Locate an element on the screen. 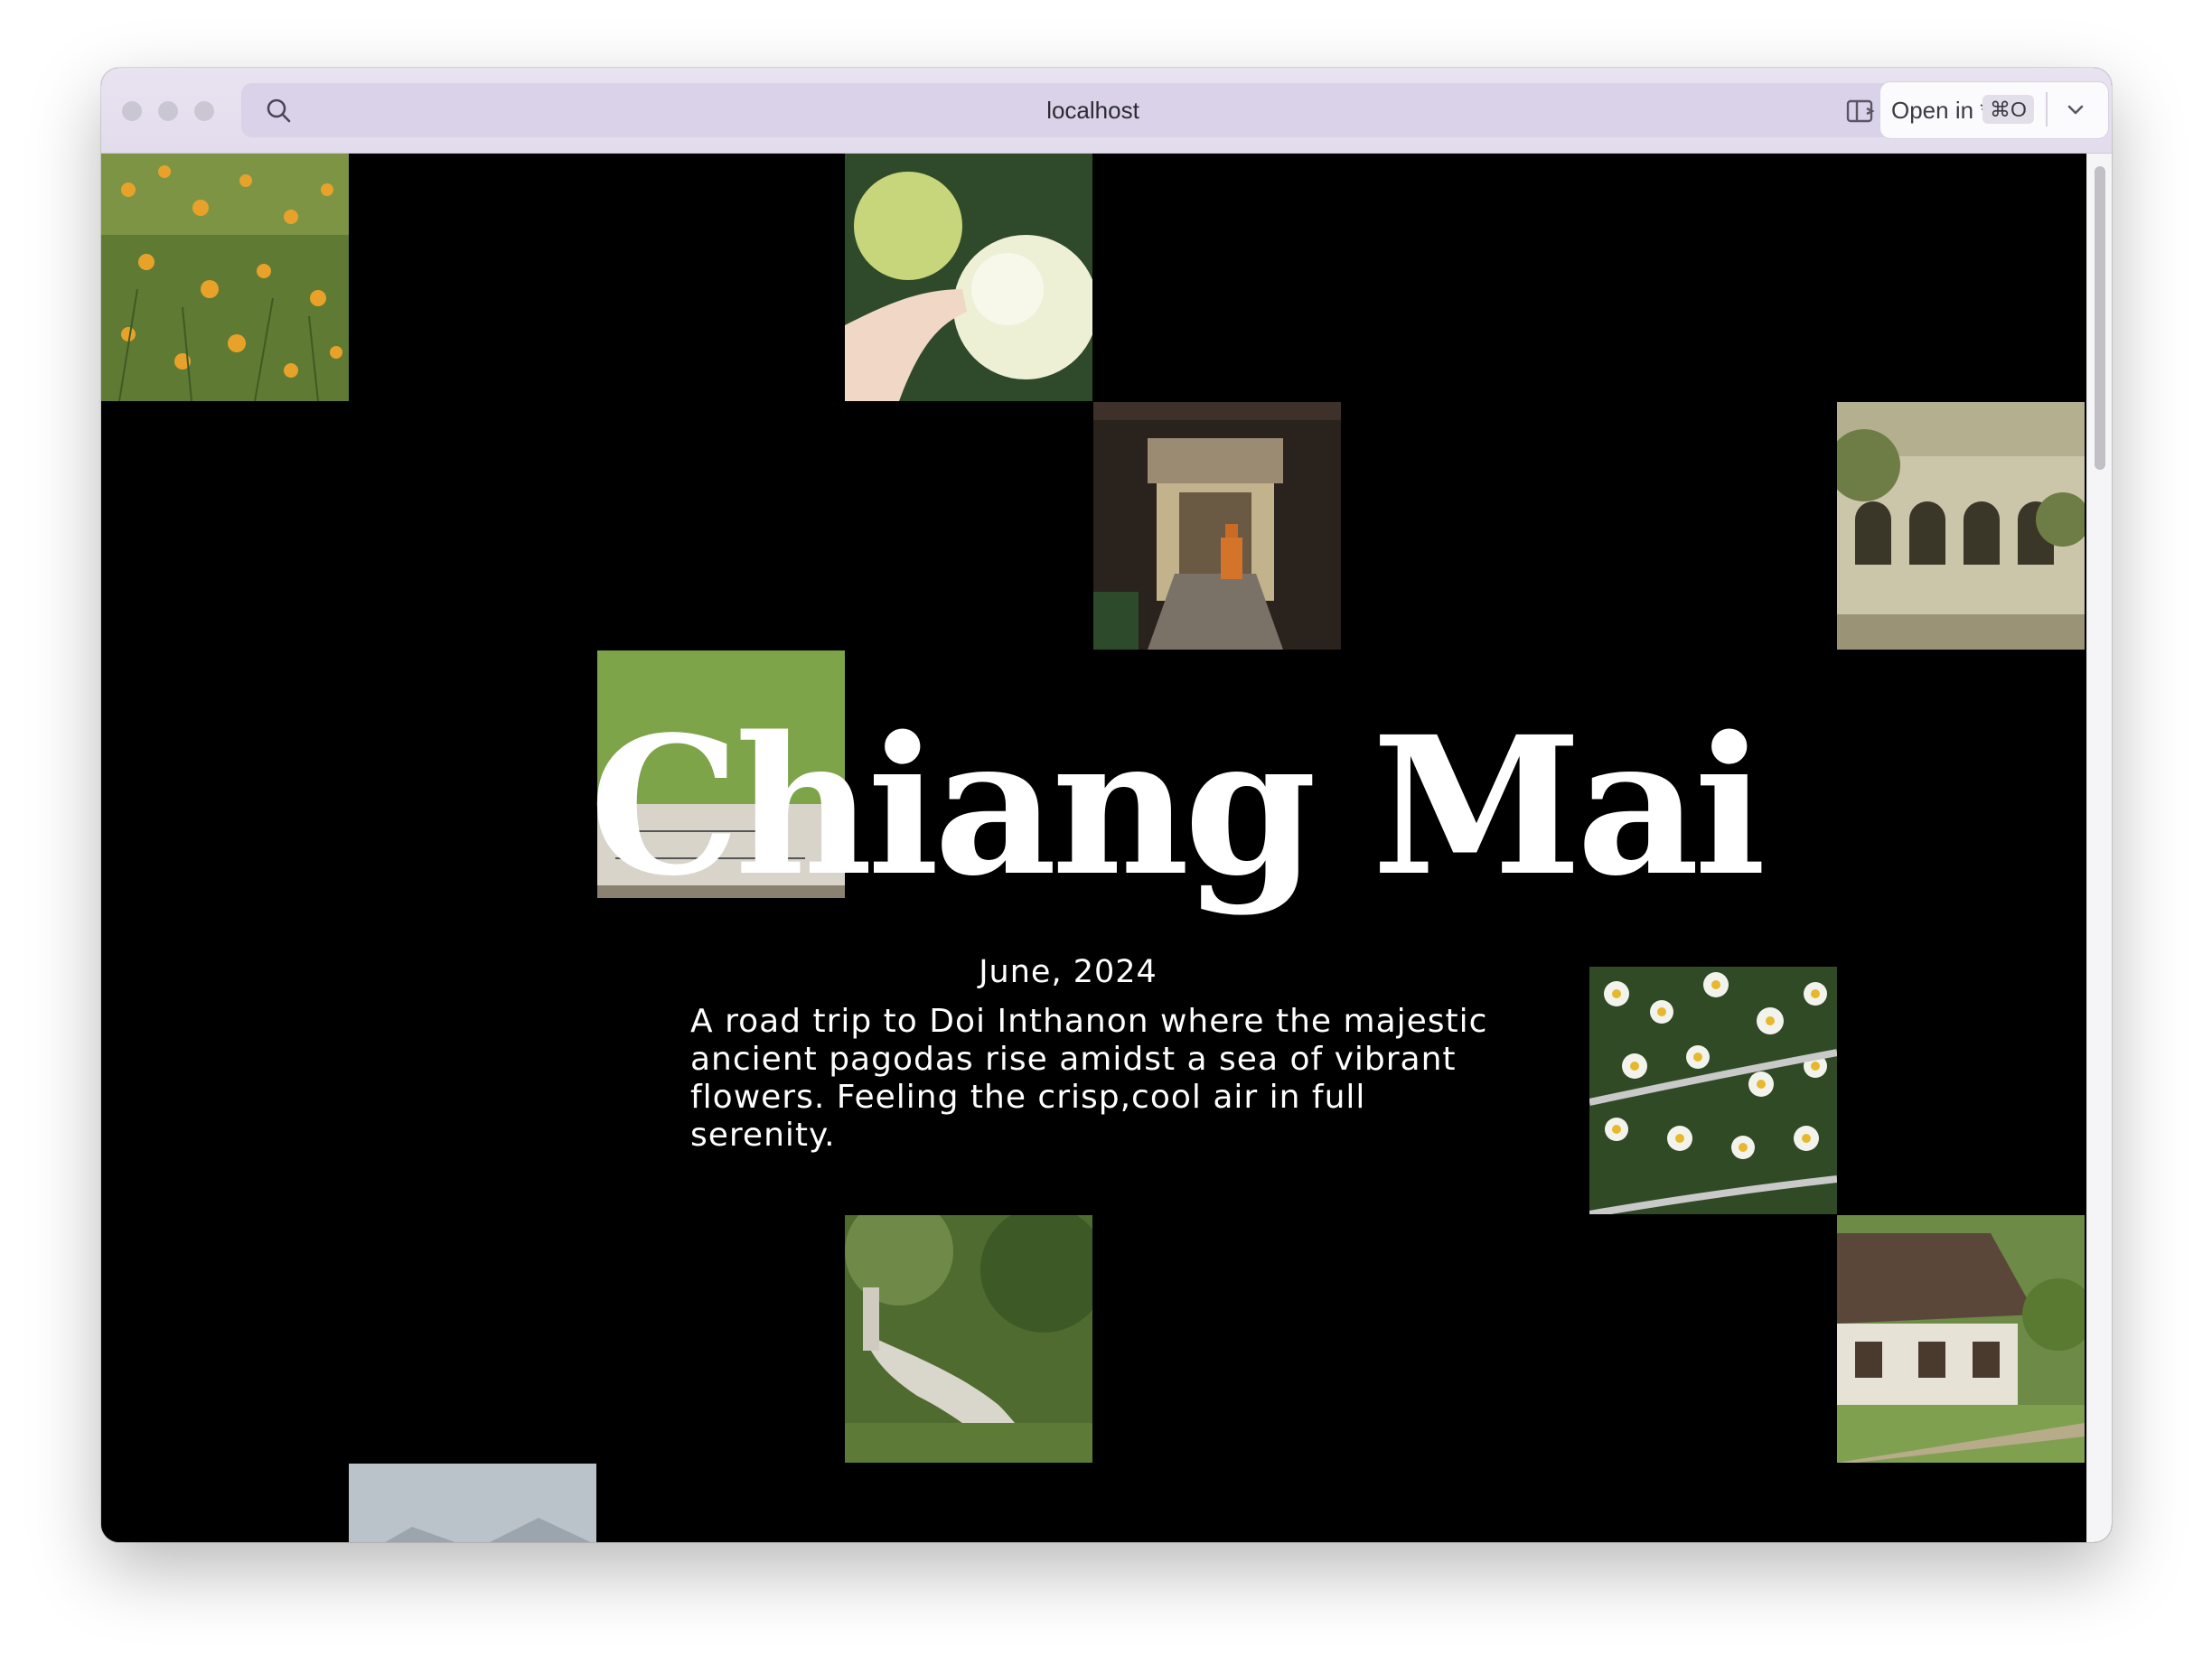  photo-orange-wildflowers is located at coordinates (225, 277).